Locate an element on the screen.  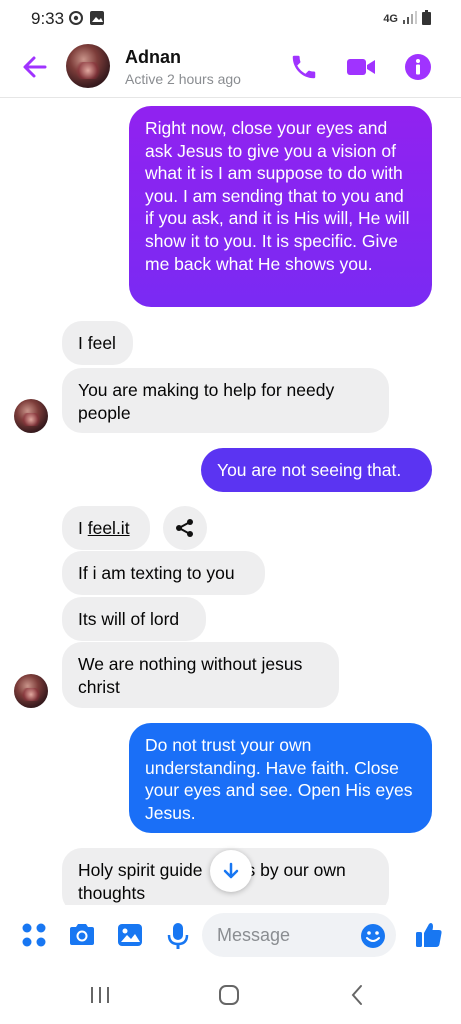
chevron-left-icon is located at coordinates (356, 995).